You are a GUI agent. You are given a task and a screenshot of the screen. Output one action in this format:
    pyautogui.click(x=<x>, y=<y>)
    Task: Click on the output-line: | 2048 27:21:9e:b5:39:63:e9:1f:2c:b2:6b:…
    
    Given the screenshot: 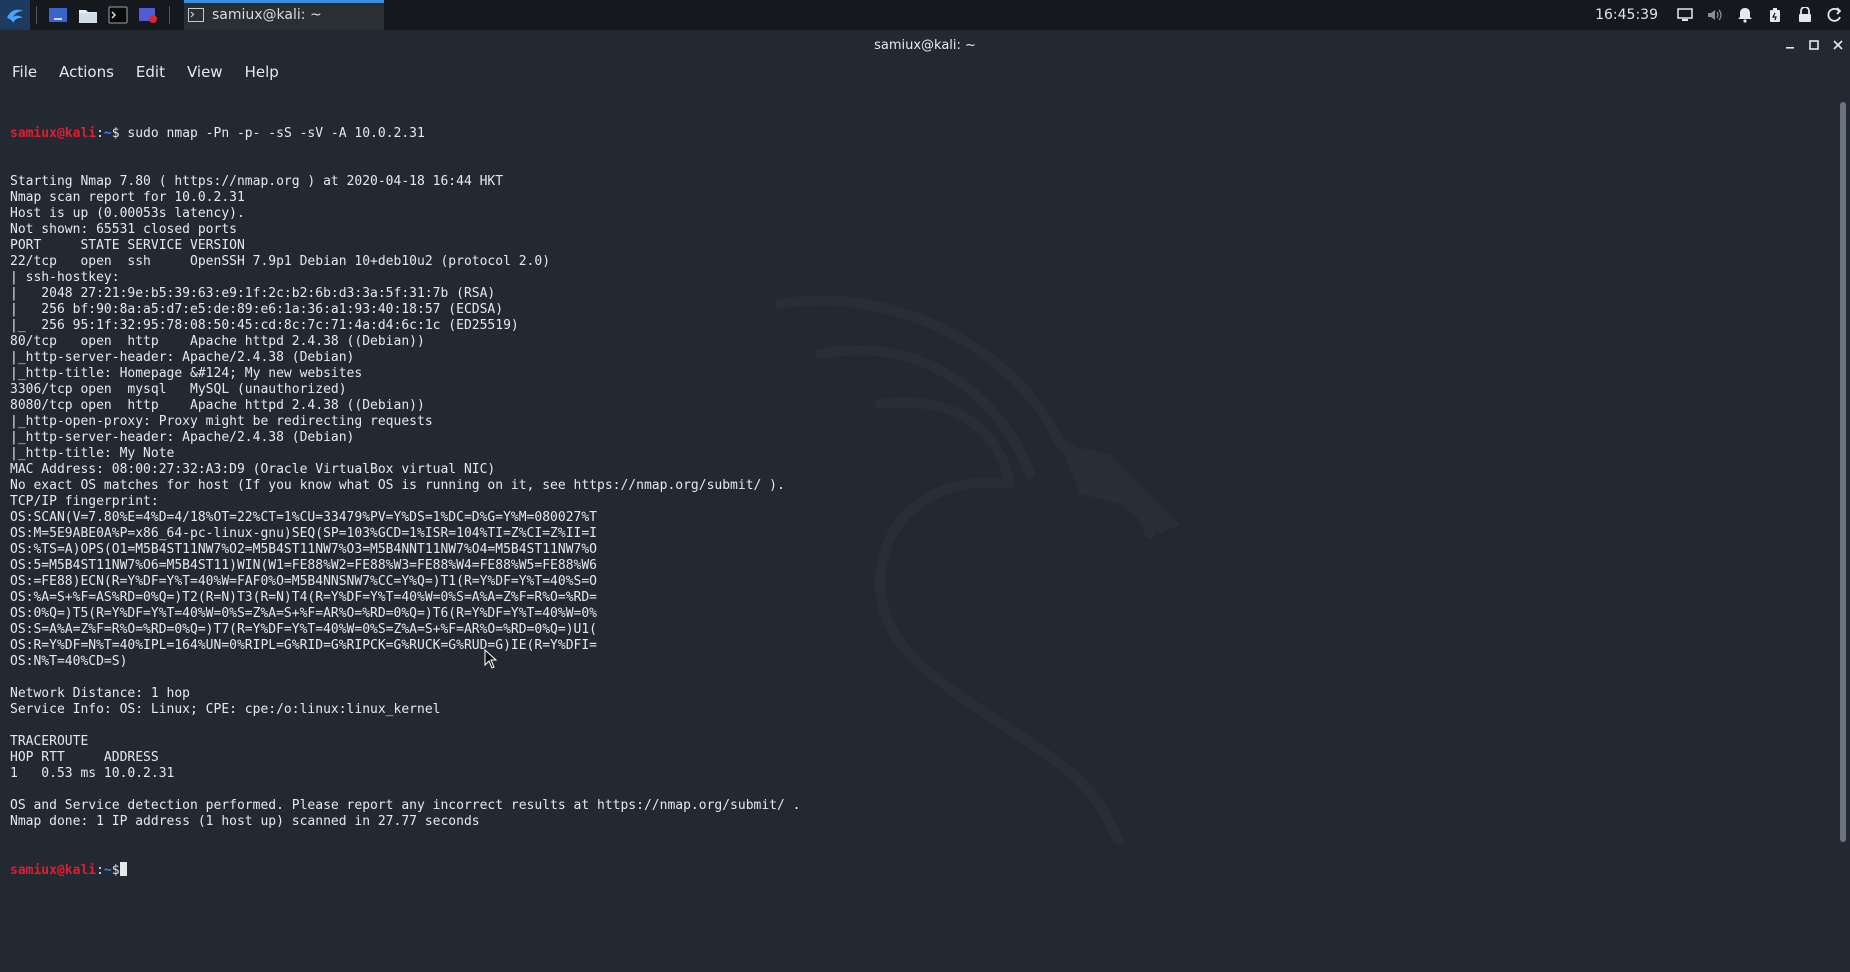 What is the action you would take?
    pyautogui.click(x=253, y=293)
    